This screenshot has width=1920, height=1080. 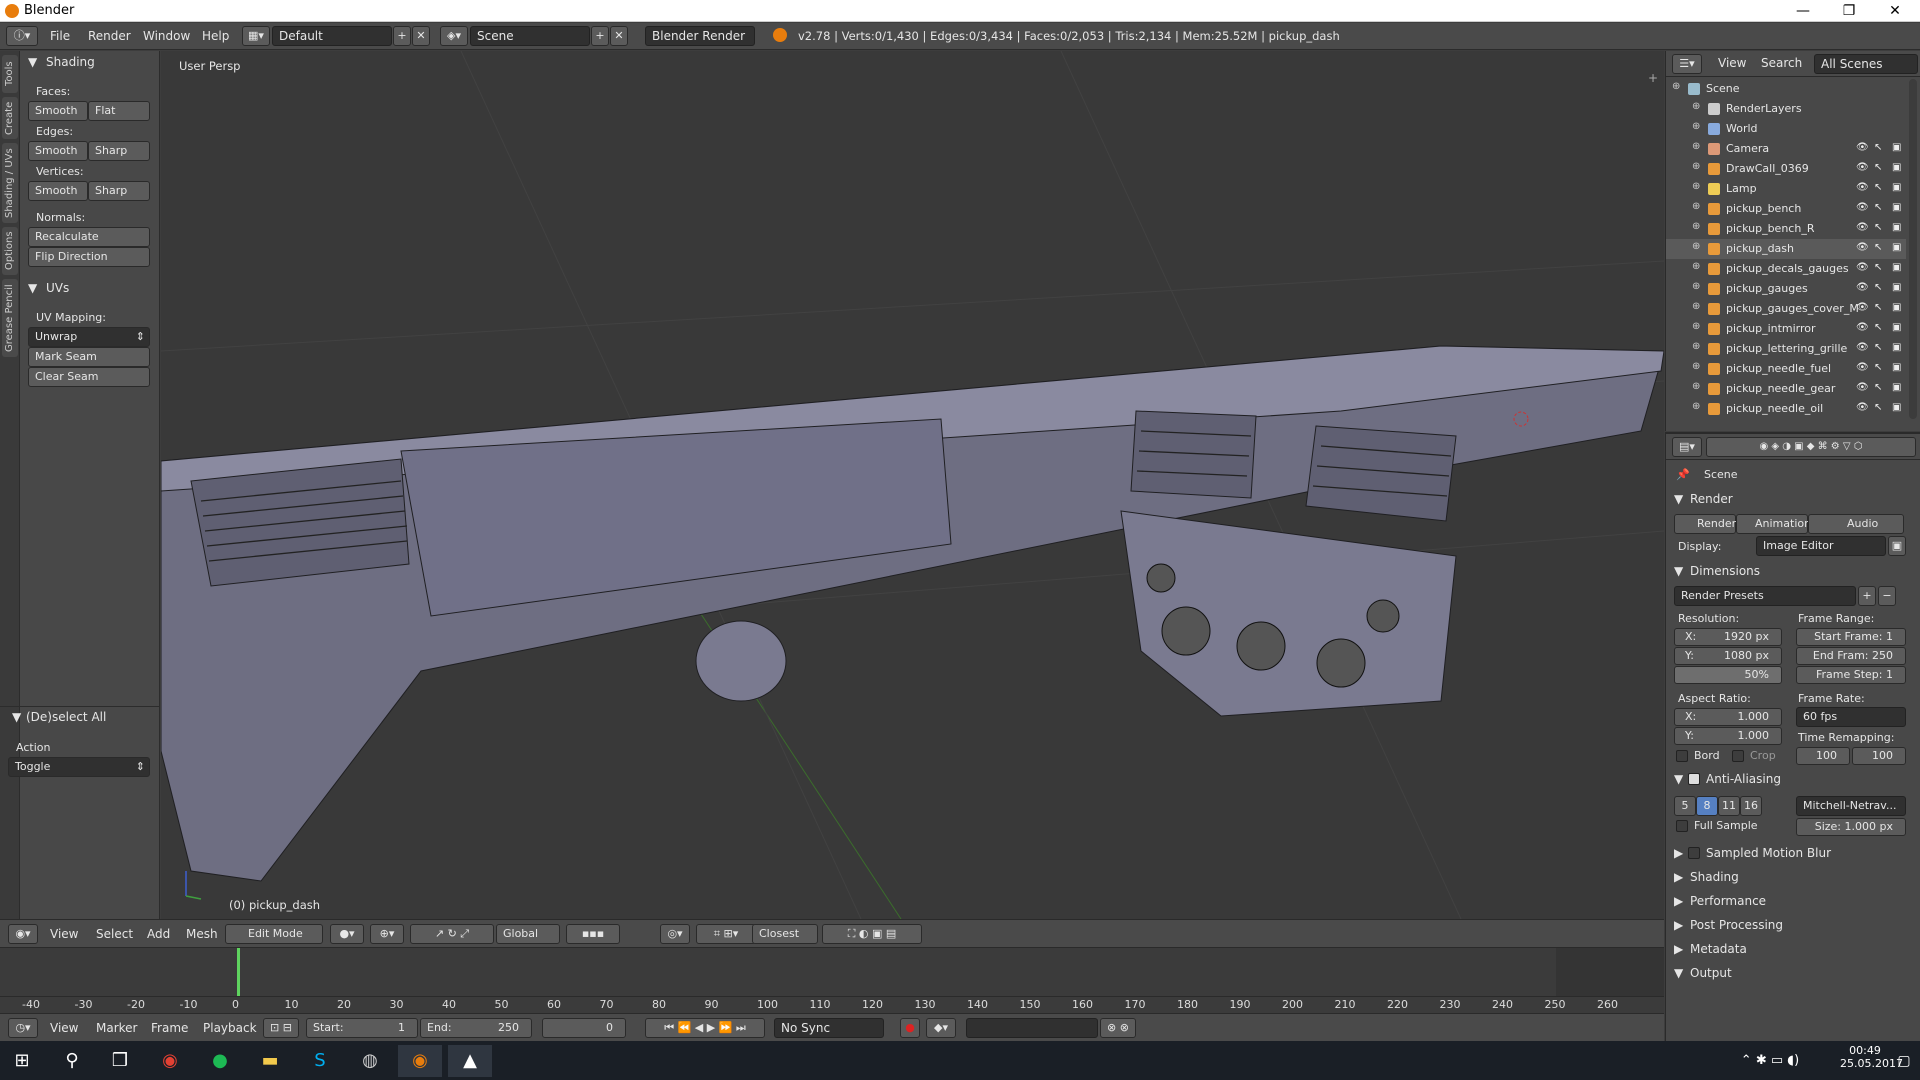 What do you see at coordinates (1728, 717) in the screenshot?
I see `aspect-x-field: X: 1.000` at bounding box center [1728, 717].